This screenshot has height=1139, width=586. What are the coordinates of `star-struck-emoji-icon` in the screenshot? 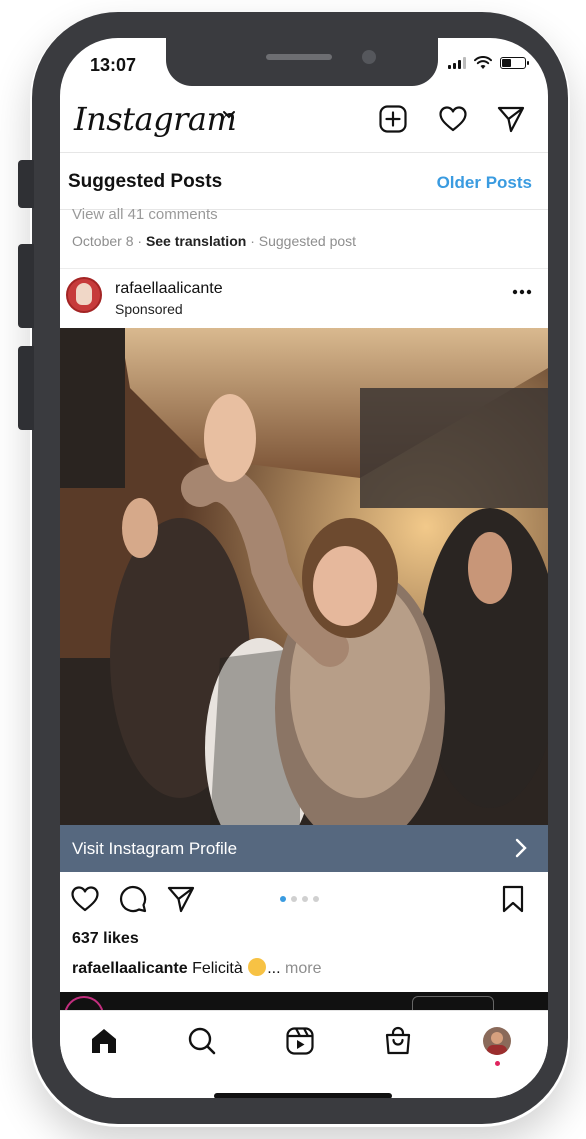 It's located at (257, 967).